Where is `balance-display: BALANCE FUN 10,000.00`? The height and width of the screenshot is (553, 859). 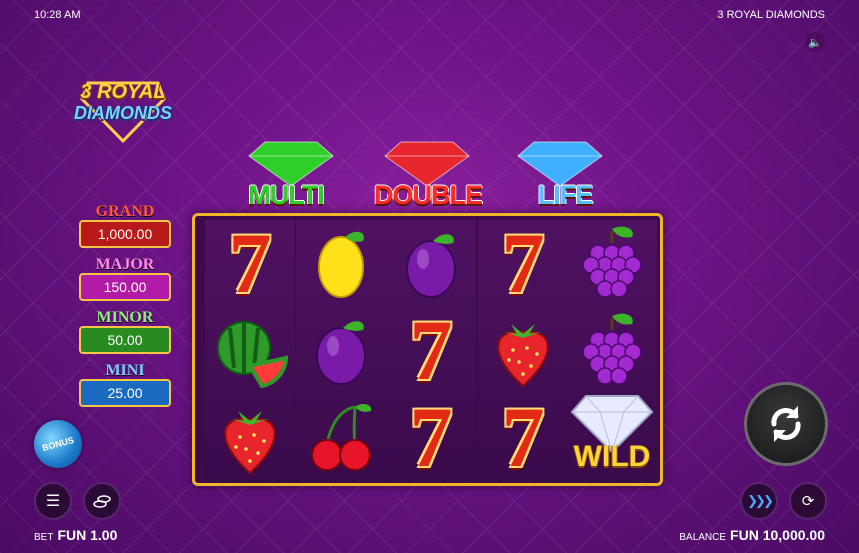
balance-display: BALANCE FUN 10,000.00 is located at coordinates (752, 535).